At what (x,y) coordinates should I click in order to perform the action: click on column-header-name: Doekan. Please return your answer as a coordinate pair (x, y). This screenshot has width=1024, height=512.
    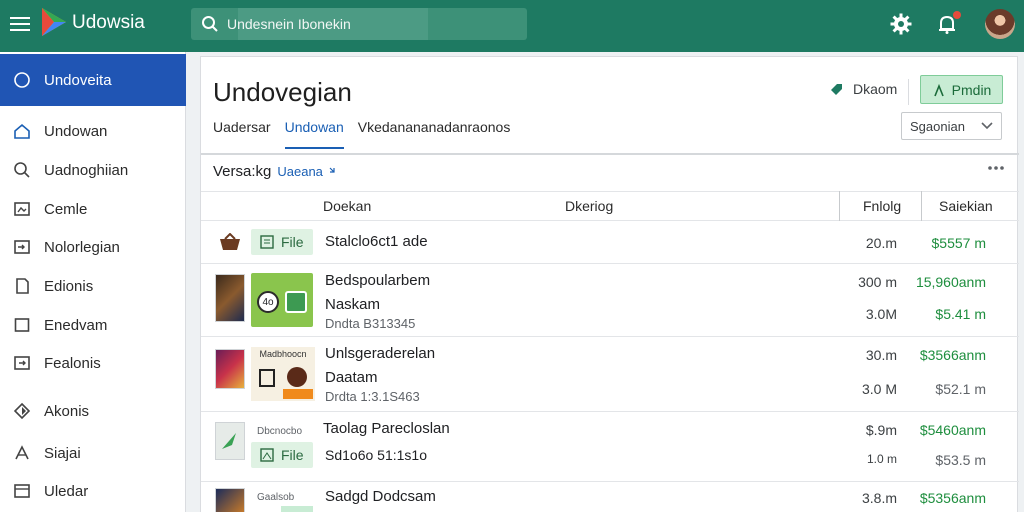
    Looking at the image, I should click on (347, 206).